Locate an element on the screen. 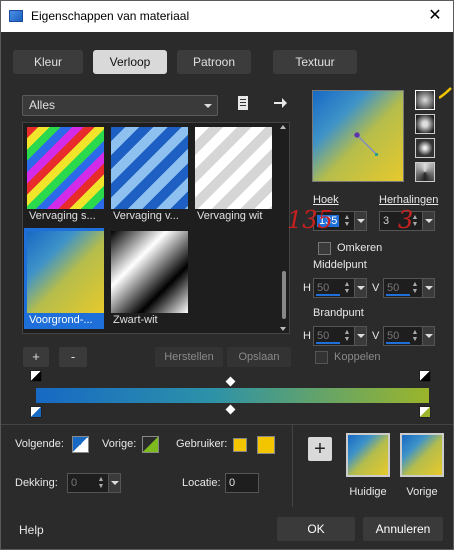  radial-style-button is located at coordinates (425, 148).